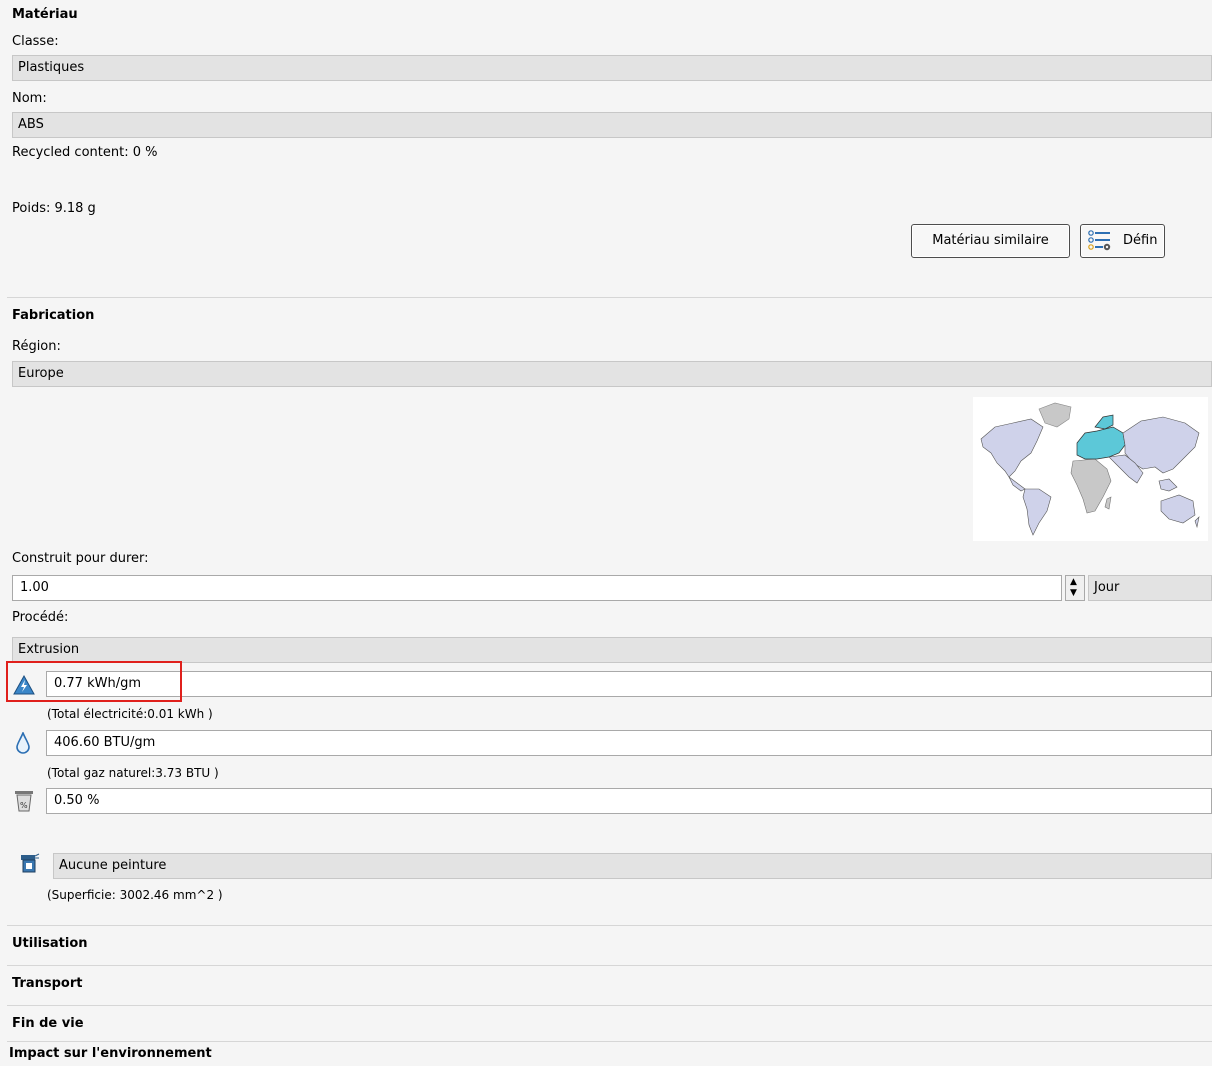 The width and height of the screenshot is (1212, 1066). Describe the element at coordinates (50, 943) in the screenshot. I see `use-section-title: Utilisation` at that location.